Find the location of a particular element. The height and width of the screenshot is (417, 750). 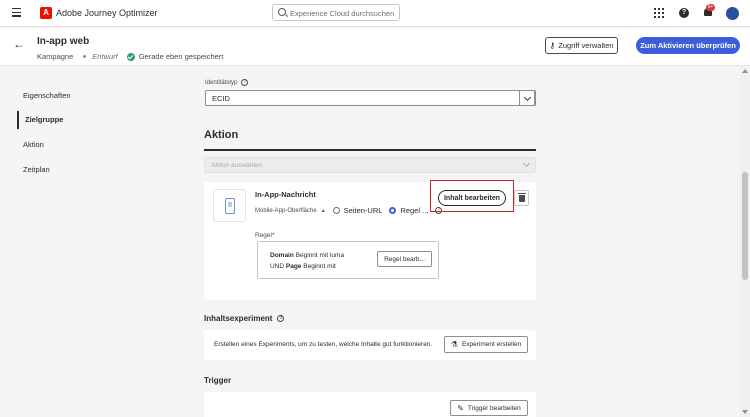

create-experiment-button: ⚗ Experiment erstellen is located at coordinates (486, 344).